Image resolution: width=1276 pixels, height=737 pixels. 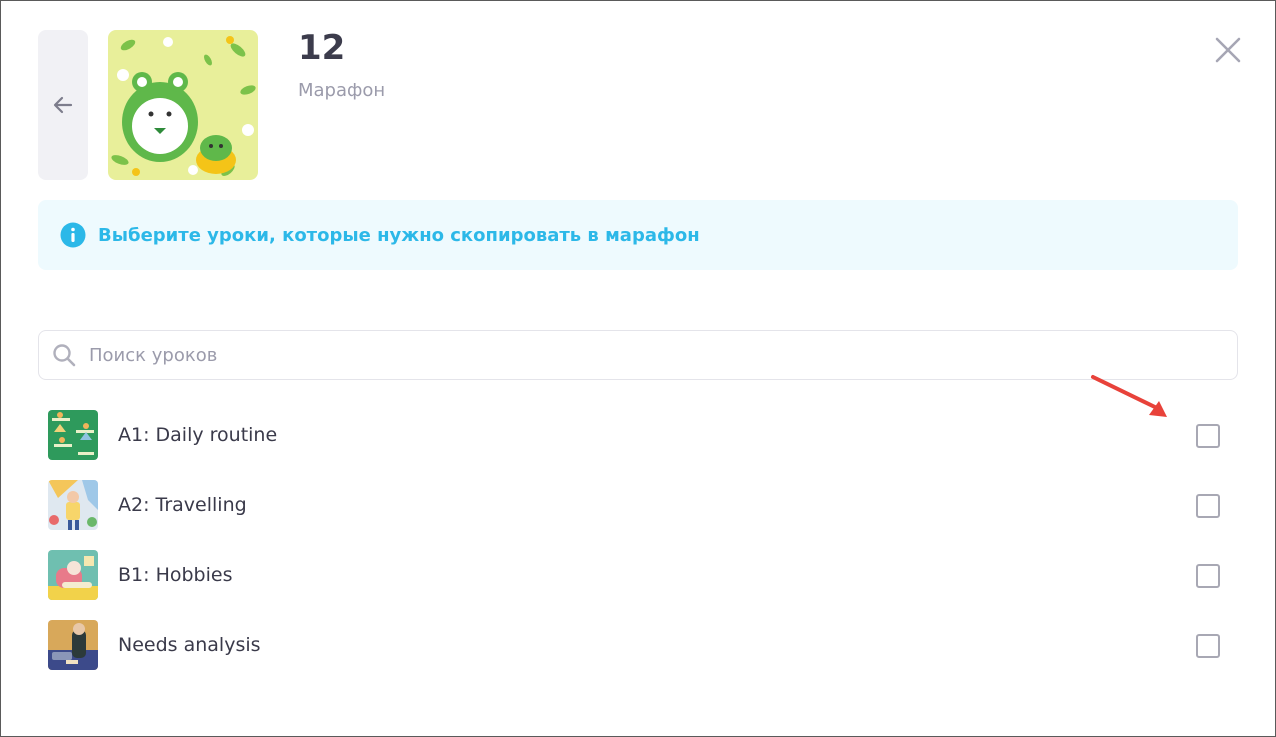 I want to click on page-subtitle: Марафон, so click(x=342, y=90).